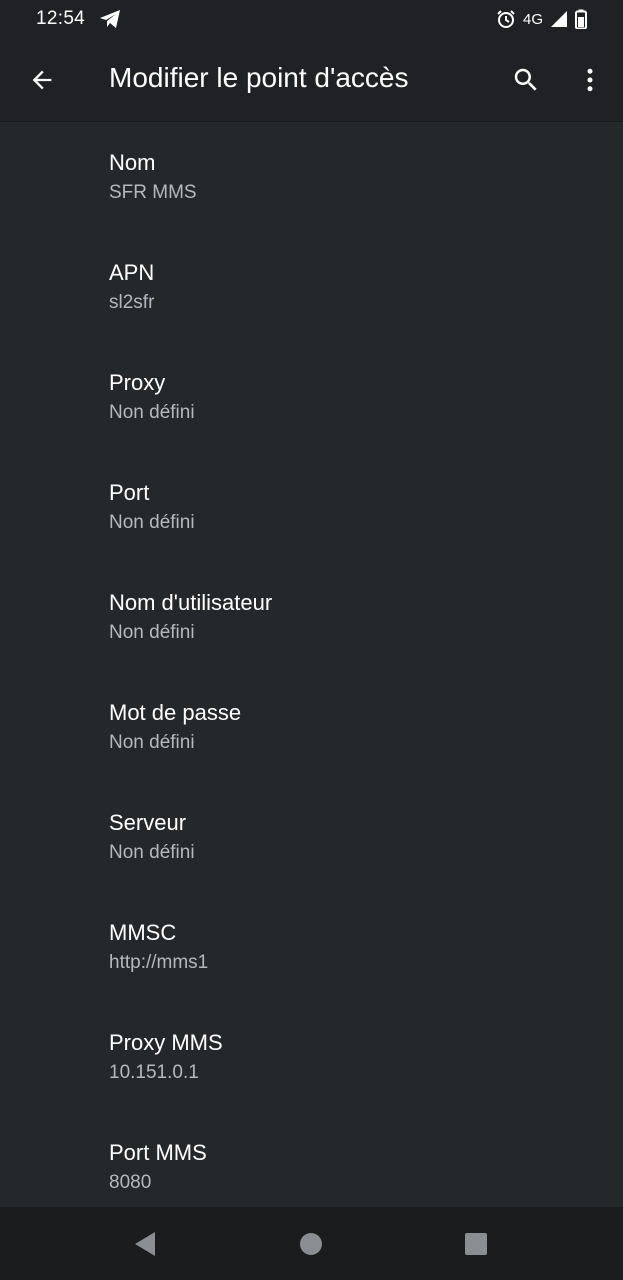 Image resolution: width=623 pixels, height=1280 pixels. What do you see at coordinates (311, 837) in the screenshot?
I see `pref-server: Serveur Non défini` at bounding box center [311, 837].